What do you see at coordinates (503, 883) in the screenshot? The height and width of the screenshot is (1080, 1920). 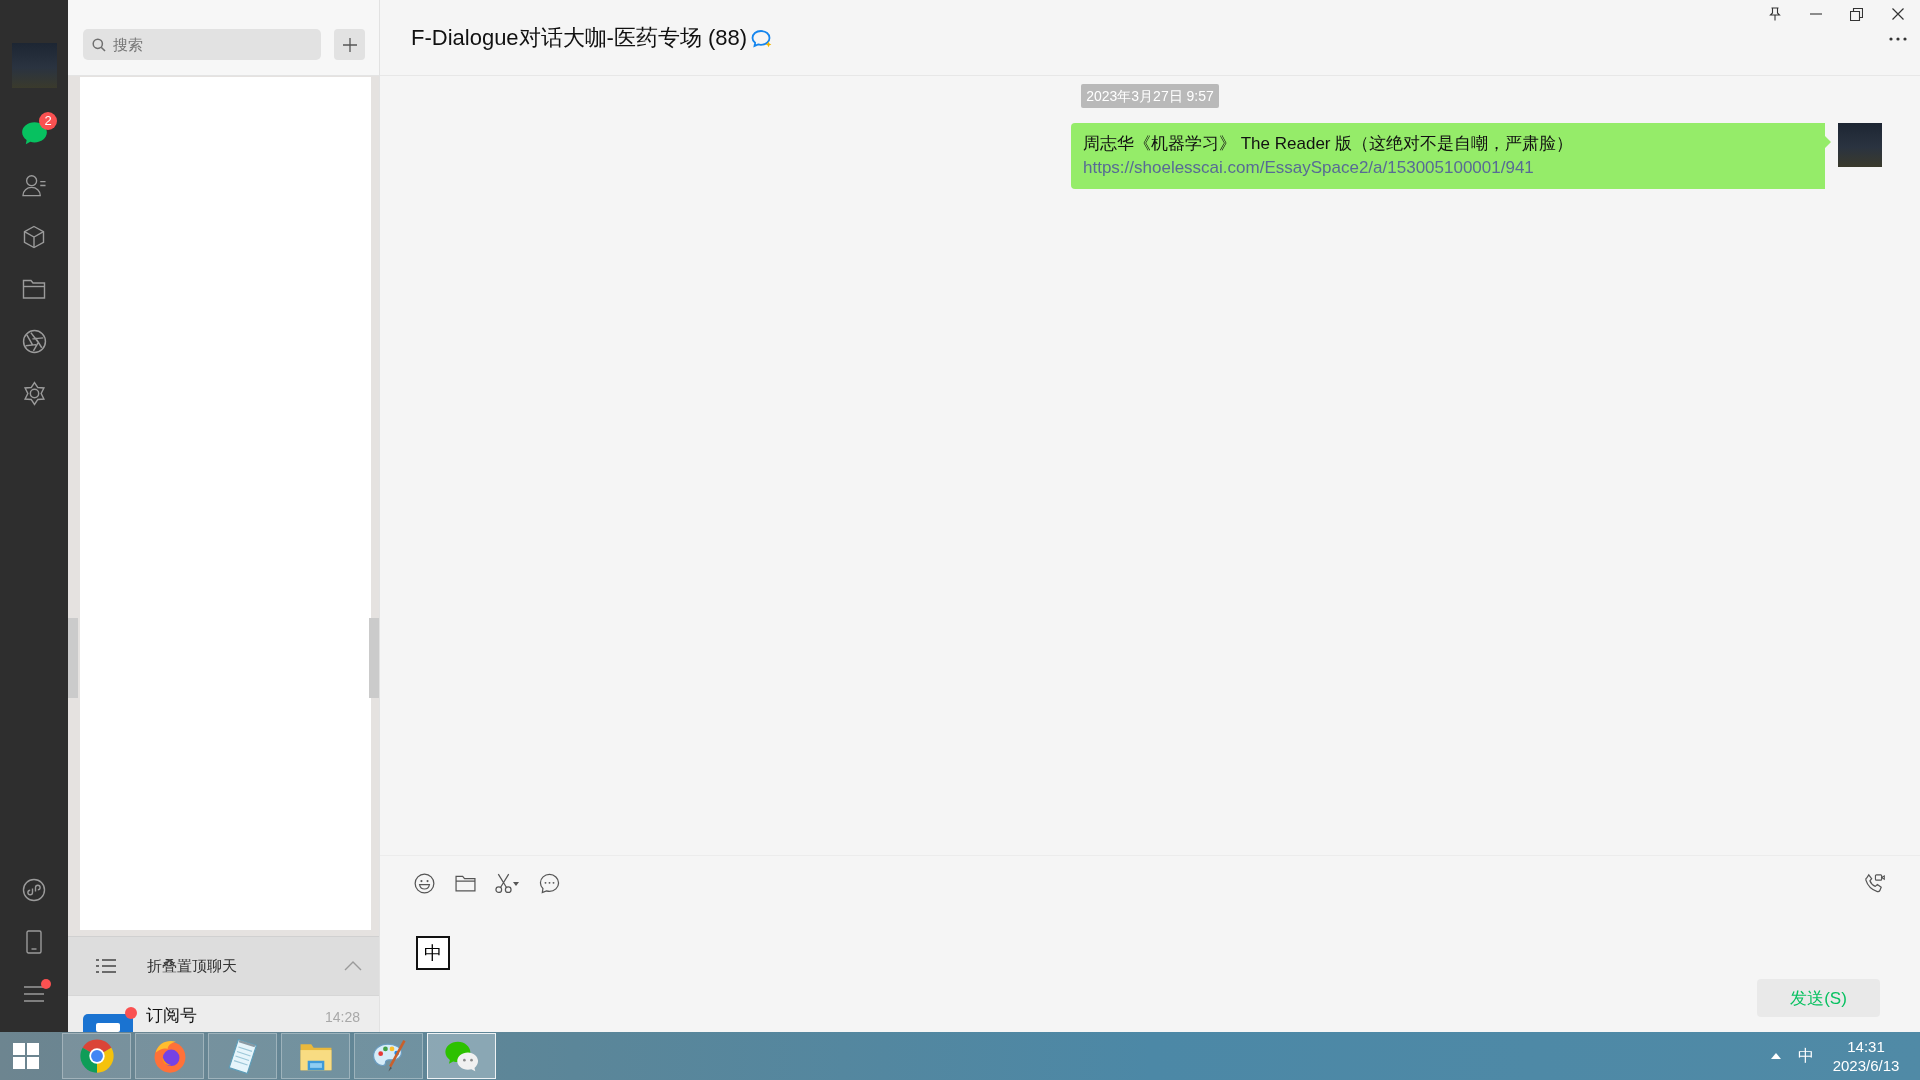 I see `scissors-icon` at bounding box center [503, 883].